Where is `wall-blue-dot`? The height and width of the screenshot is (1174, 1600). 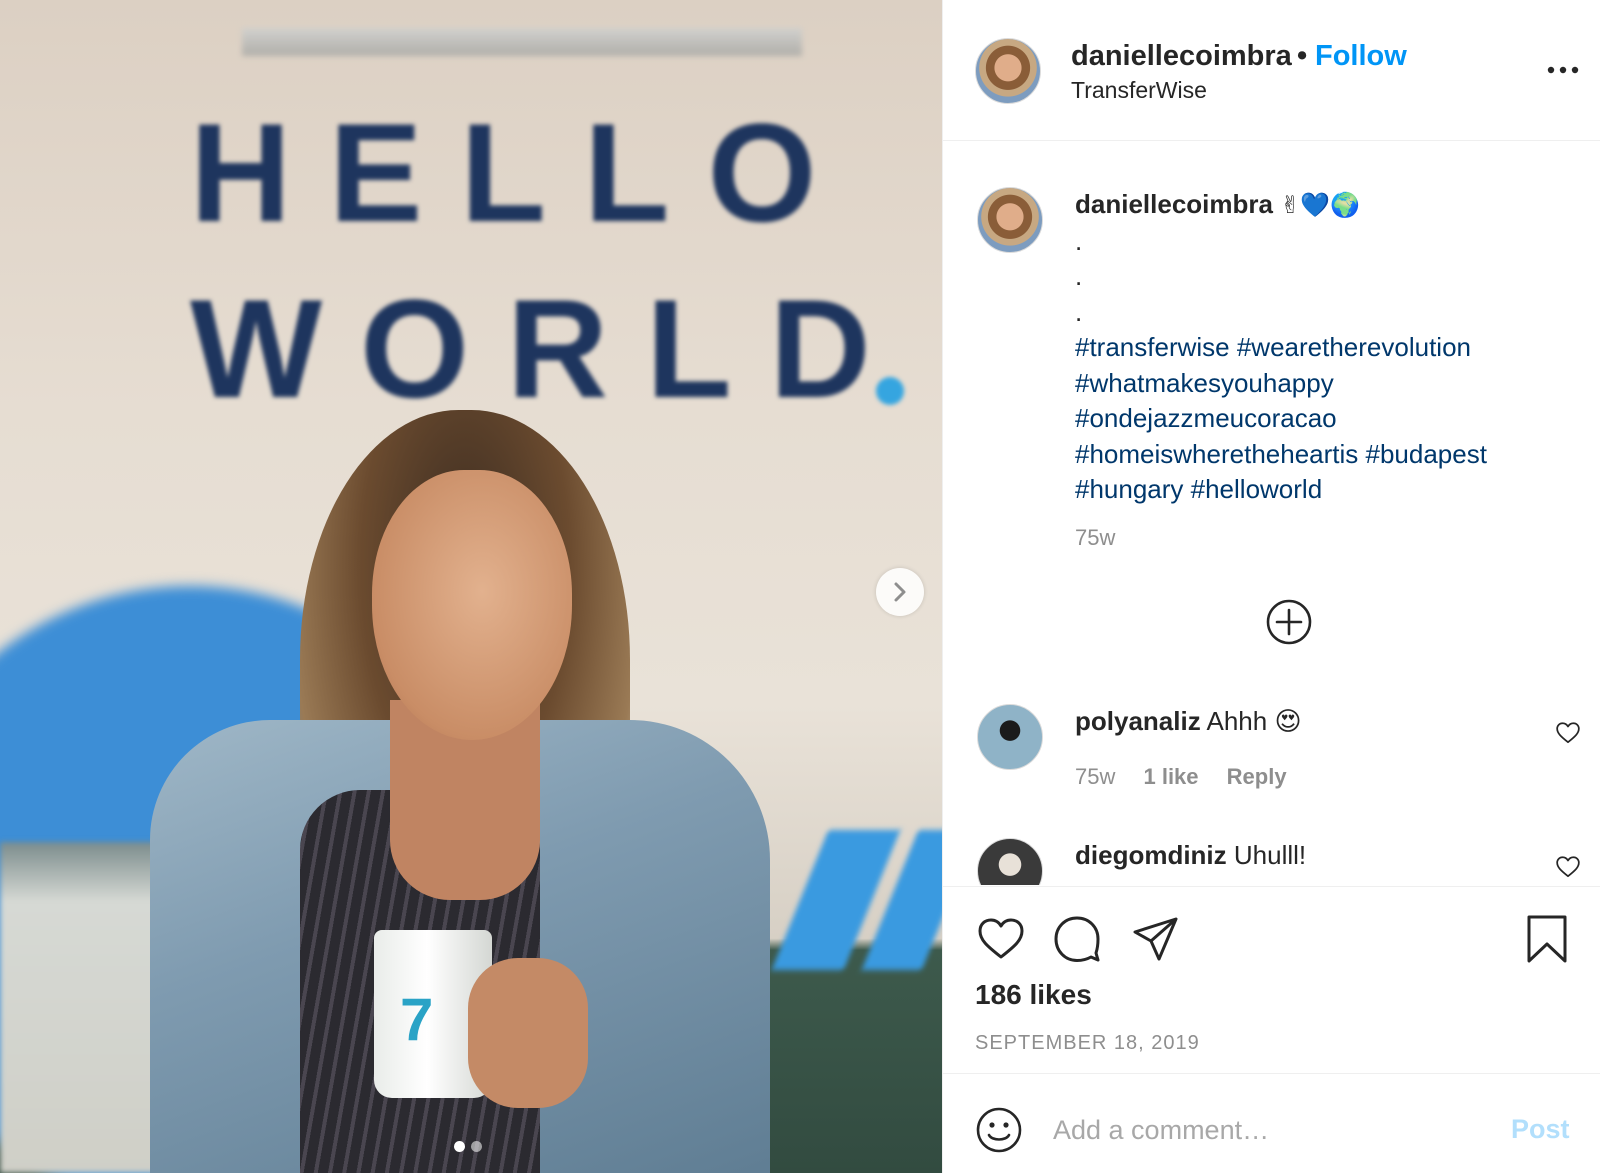 wall-blue-dot is located at coordinates (890, 391).